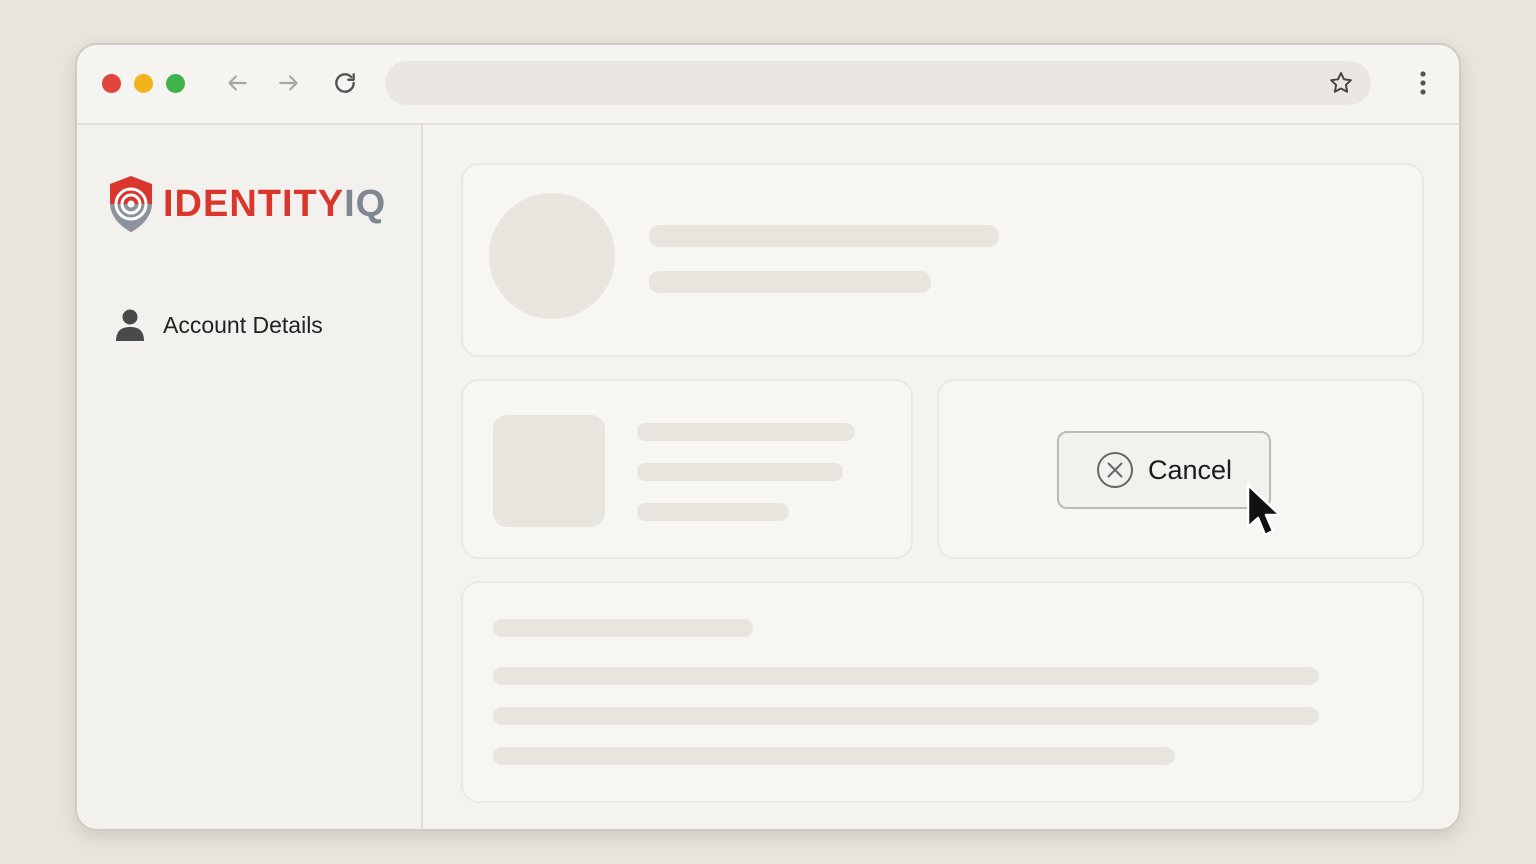 This screenshot has width=1536, height=864. I want to click on reload-icon, so click(345, 83).